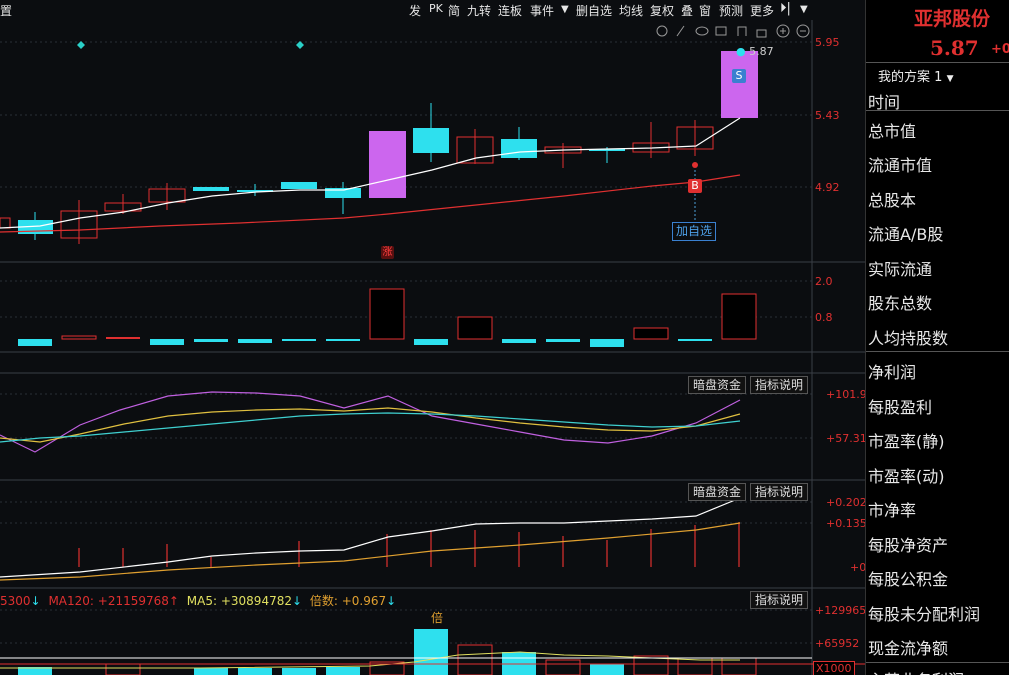 The width and height of the screenshot is (1009, 675). Describe the element at coordinates (717, 385) in the screenshot. I see `dark-pool-button-1: 暗盘资金` at that location.